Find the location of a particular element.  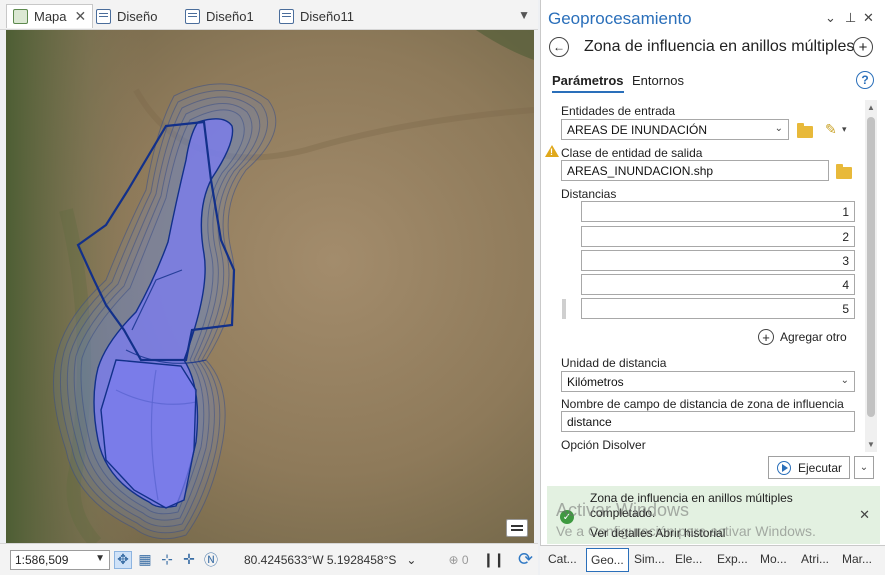

map-tab-bar: Mapa ✕ Diseño Diseño1 Diseño11 ▼ is located at coordinates (269, 15).